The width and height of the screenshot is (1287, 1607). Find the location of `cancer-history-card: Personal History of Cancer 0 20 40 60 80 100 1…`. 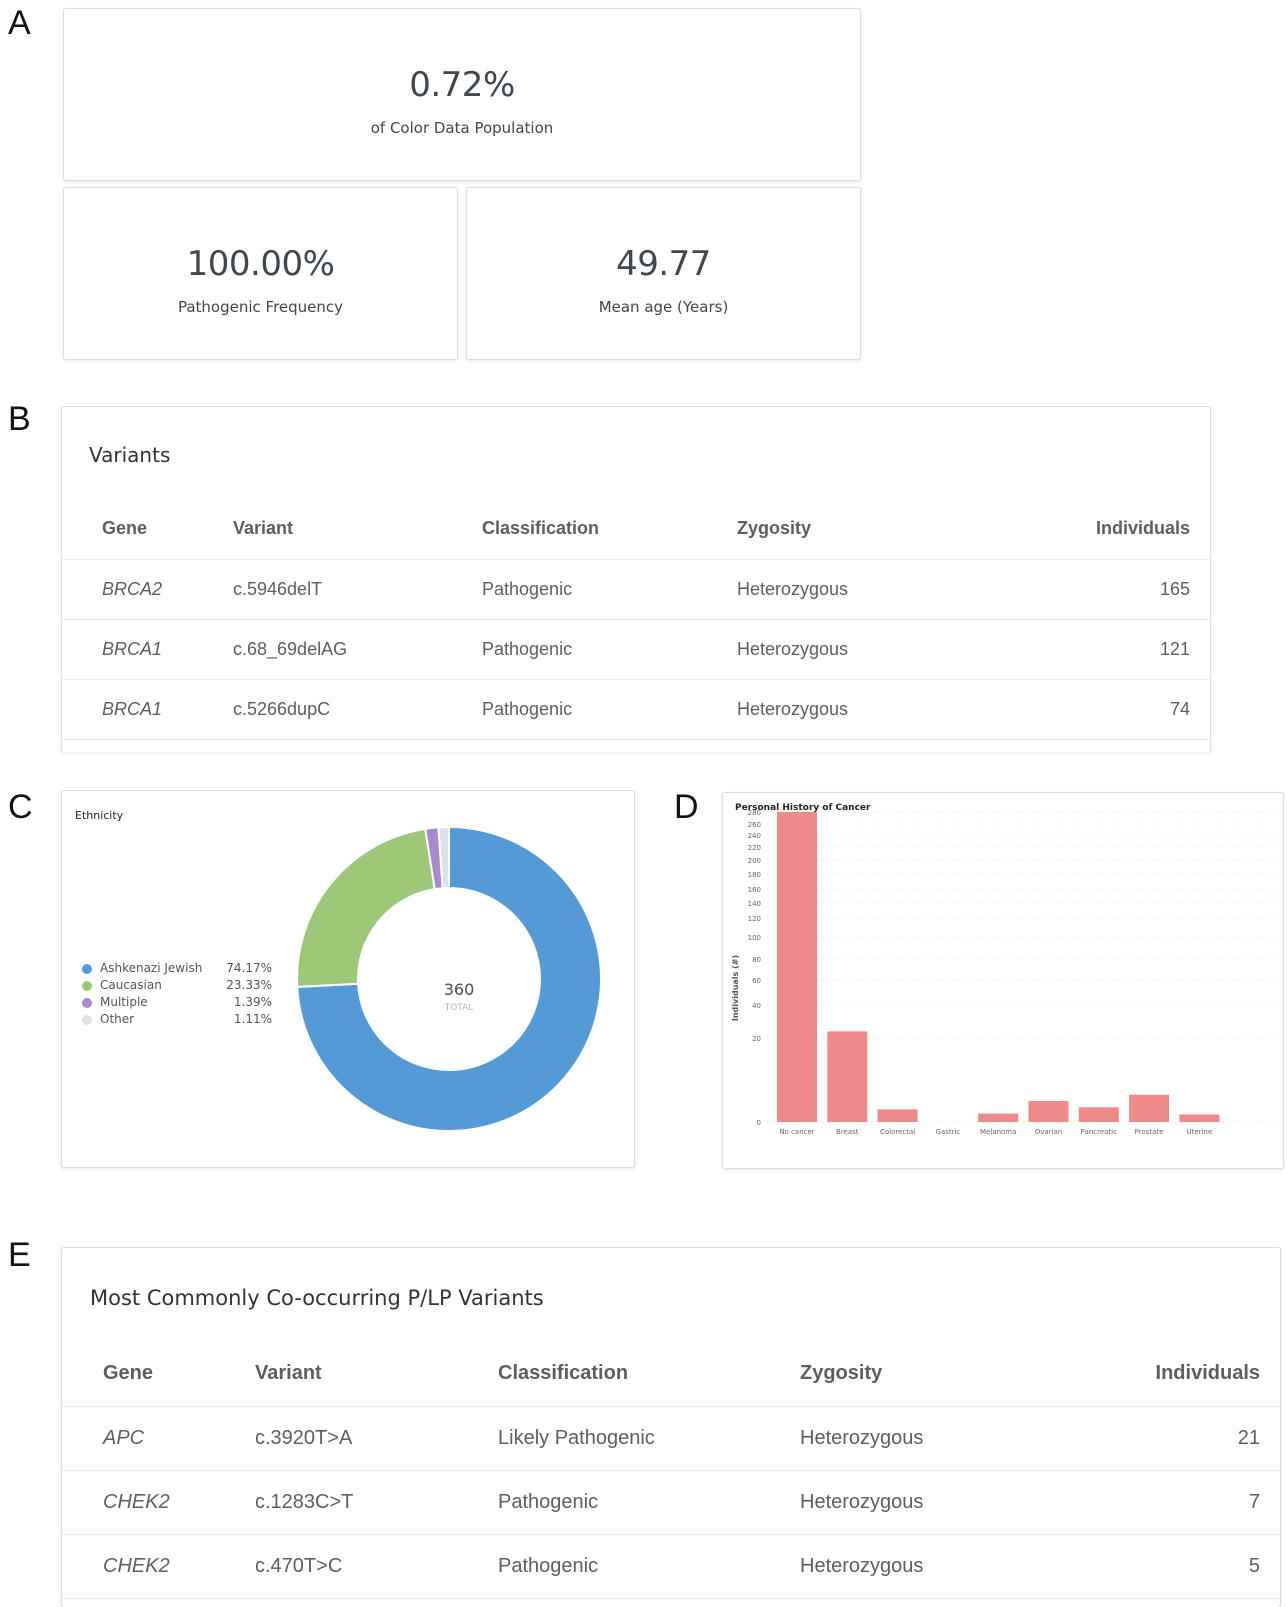

cancer-history-card: Personal History of Cancer 0 20 40 60 80 100 1… is located at coordinates (1003, 980).